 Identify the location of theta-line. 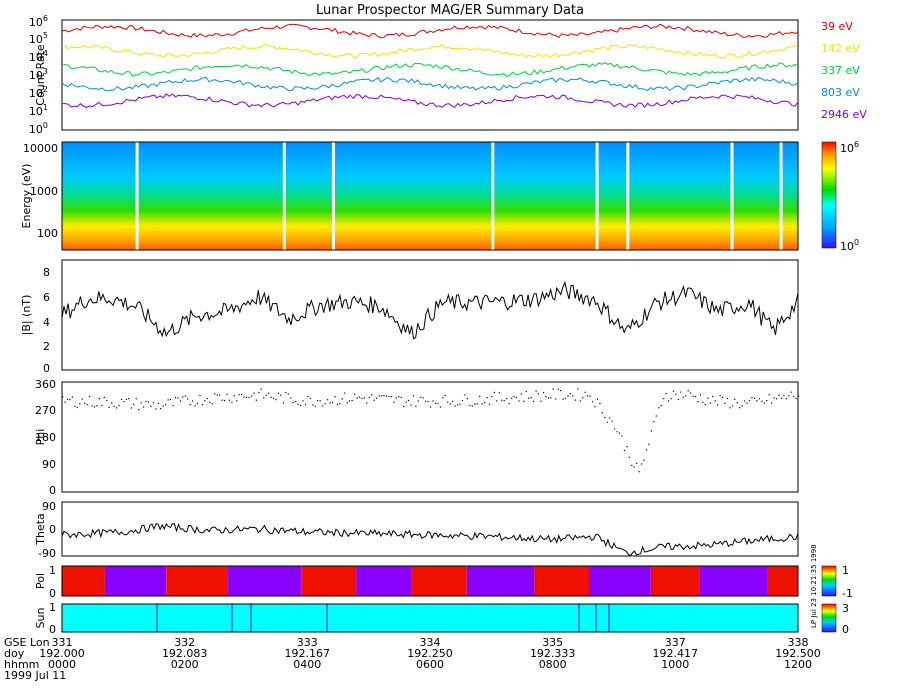
(430, 539).